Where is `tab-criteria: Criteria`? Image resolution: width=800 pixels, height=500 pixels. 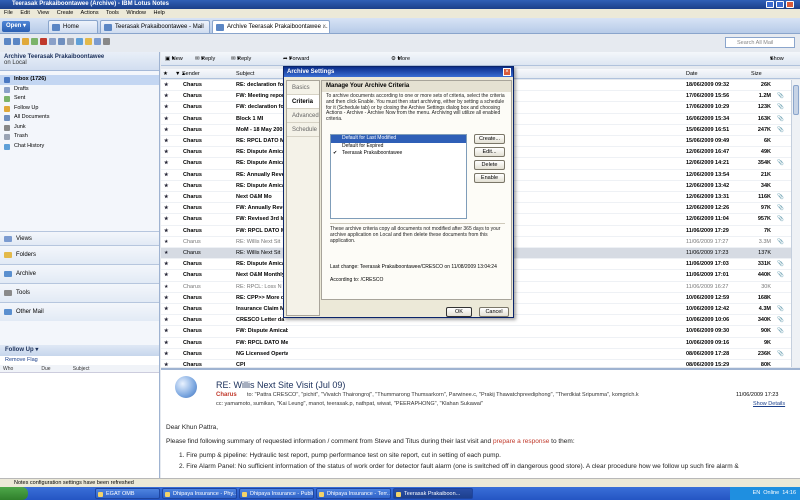
tab-criteria: Criteria is located at coordinates (303, 102).